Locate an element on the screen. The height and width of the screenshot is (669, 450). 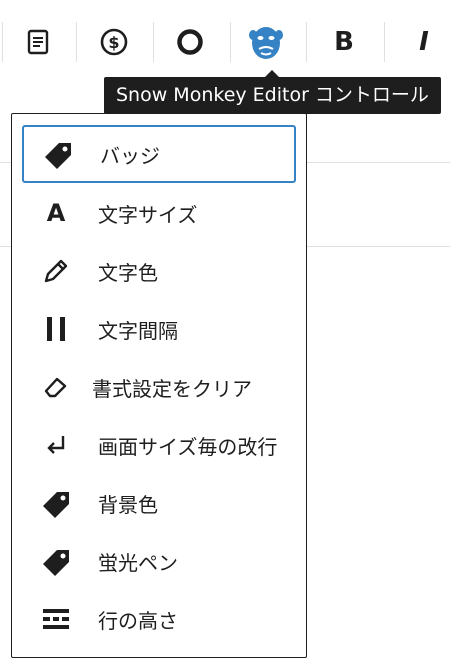
letter-spacing-icon is located at coordinates (56, 329).